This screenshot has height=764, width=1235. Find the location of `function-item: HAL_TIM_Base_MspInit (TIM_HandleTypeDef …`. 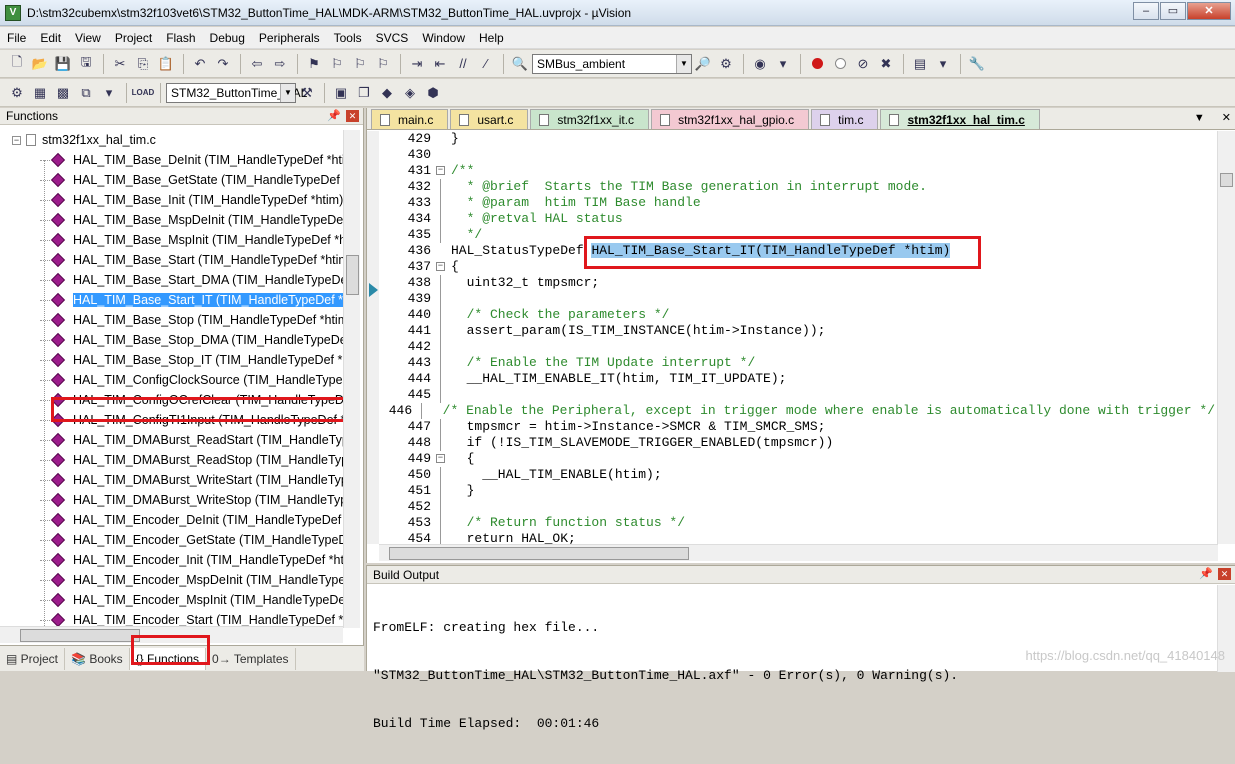

function-item: HAL_TIM_Base_MspInit (TIM_HandleTypeDef … is located at coordinates (171, 240).